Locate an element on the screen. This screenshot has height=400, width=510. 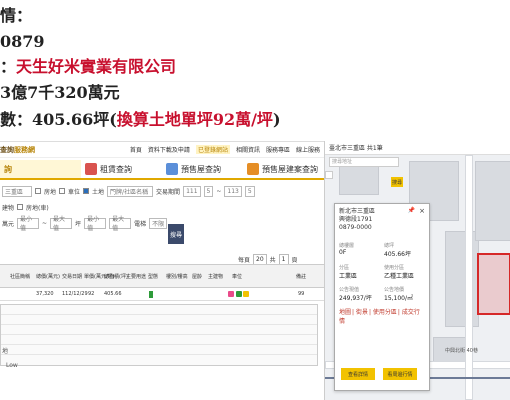
price-max-input: 最大值 is located at coordinates (61, 224).